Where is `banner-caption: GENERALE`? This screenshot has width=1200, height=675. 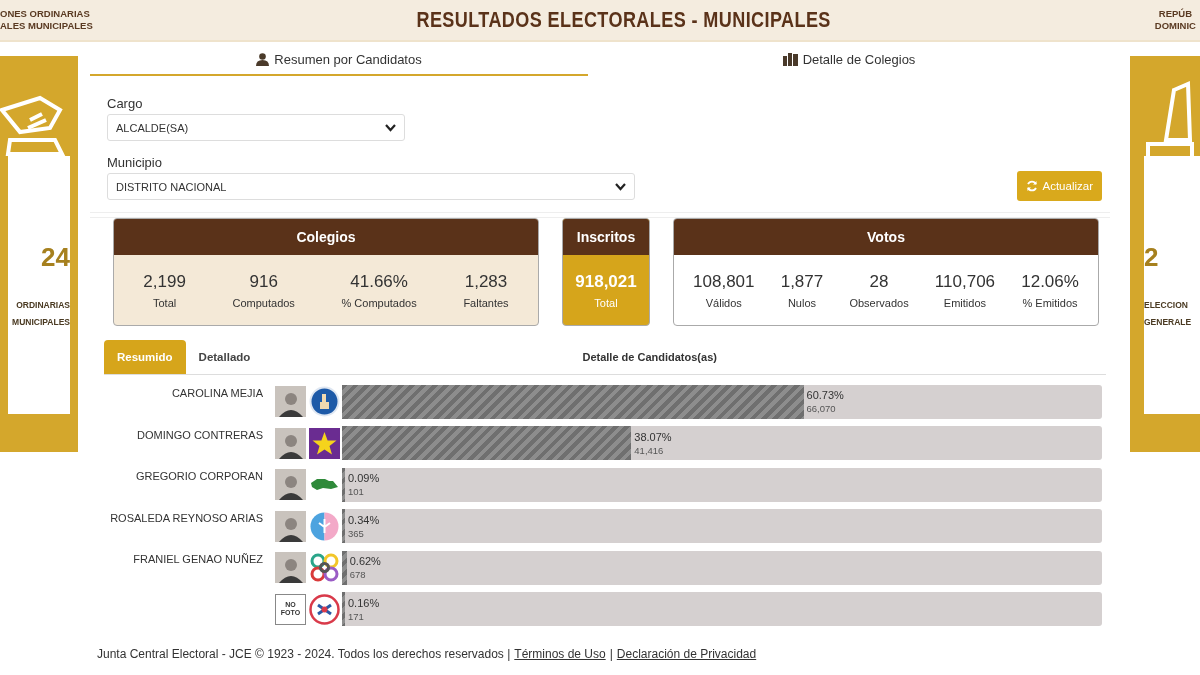
banner-caption: GENERALE is located at coordinates (1168, 322).